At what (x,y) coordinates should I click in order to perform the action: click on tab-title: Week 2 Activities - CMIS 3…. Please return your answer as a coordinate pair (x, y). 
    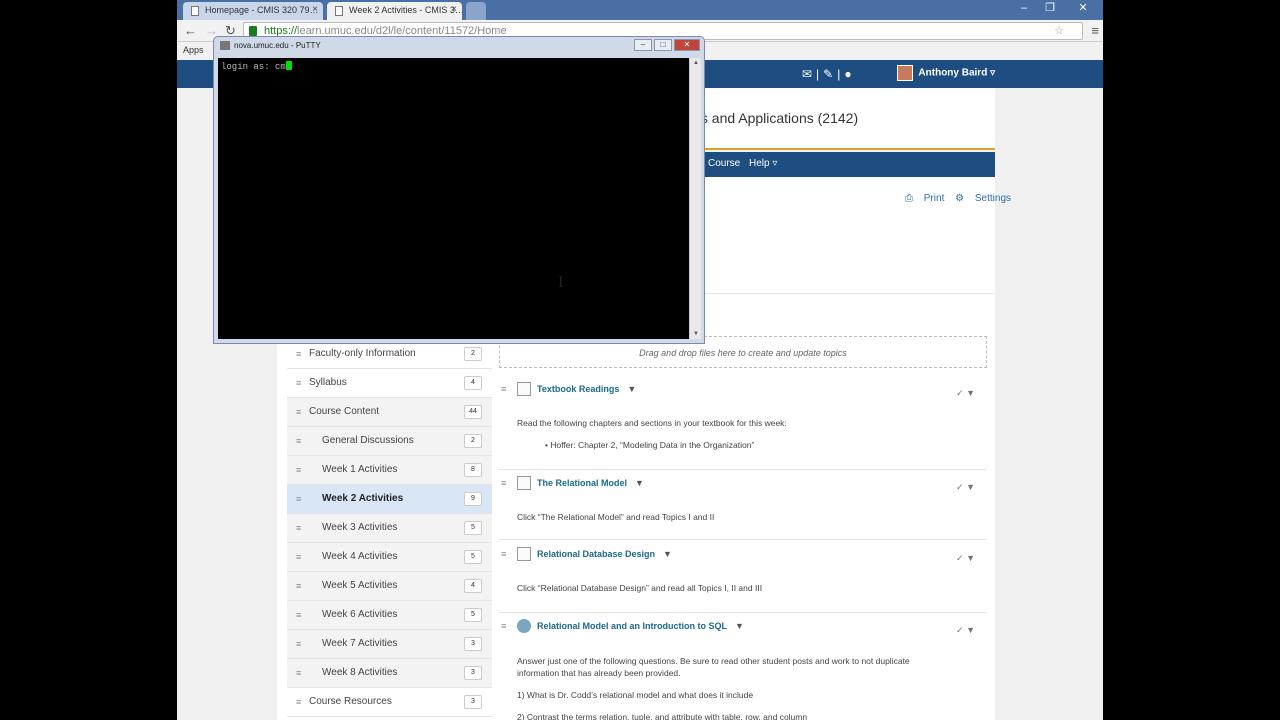
    Looking at the image, I should click on (405, 10).